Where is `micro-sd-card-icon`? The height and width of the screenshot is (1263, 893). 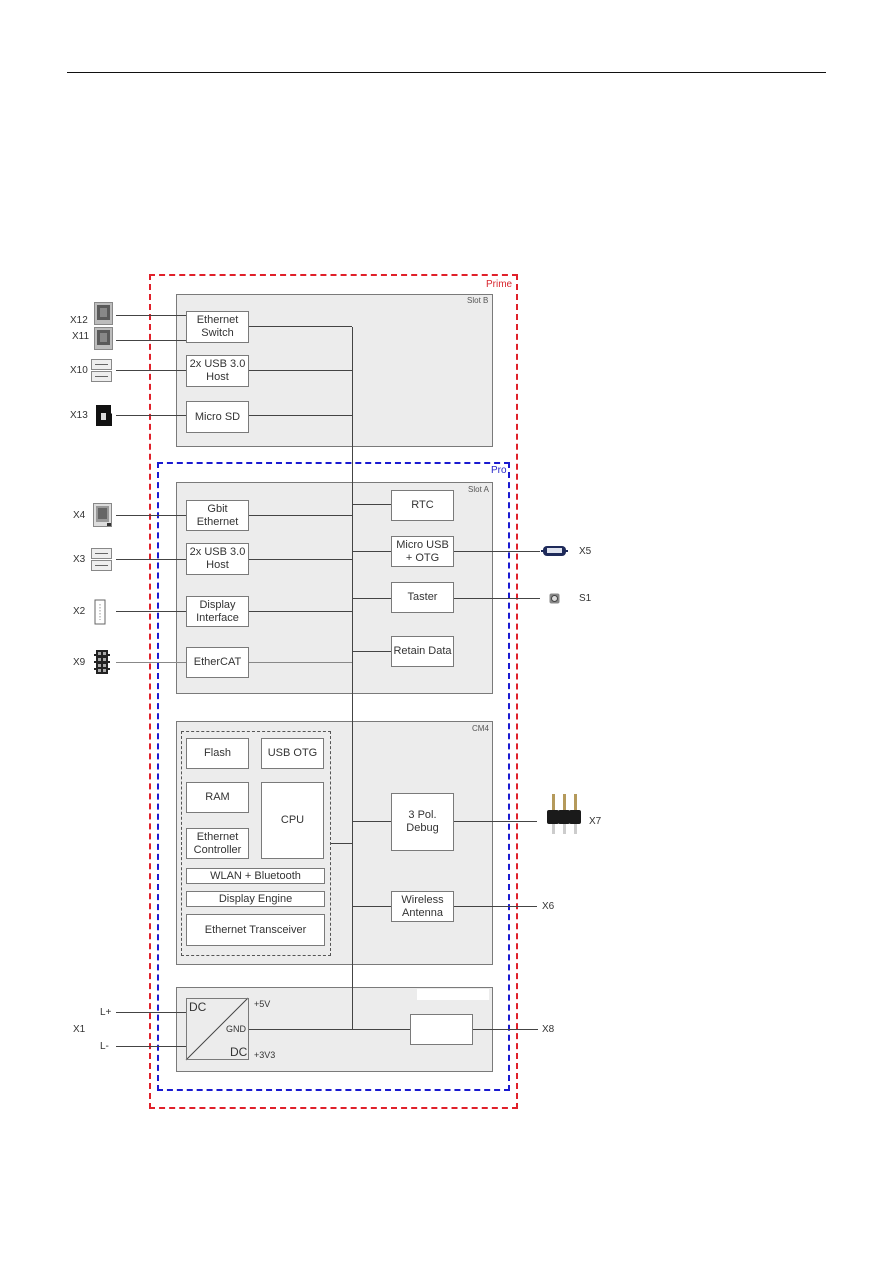 micro-sd-card-icon is located at coordinates (104, 415).